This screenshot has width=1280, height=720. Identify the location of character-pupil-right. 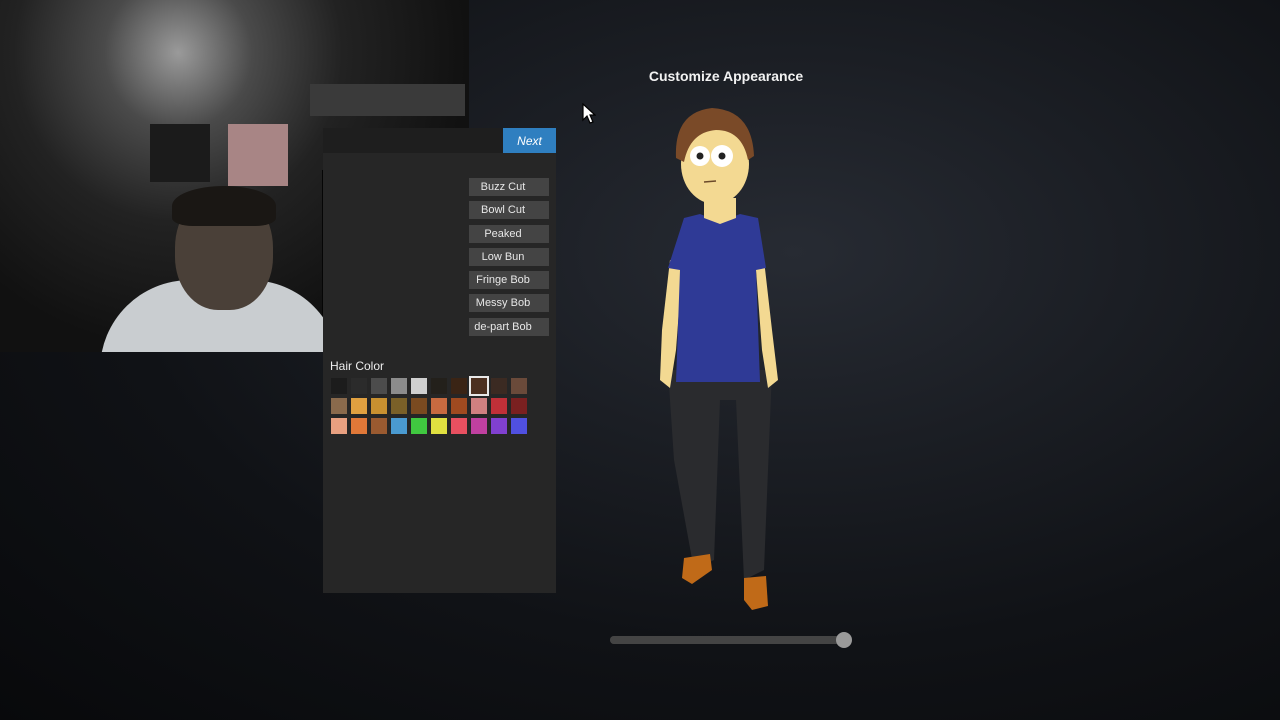
(722, 156).